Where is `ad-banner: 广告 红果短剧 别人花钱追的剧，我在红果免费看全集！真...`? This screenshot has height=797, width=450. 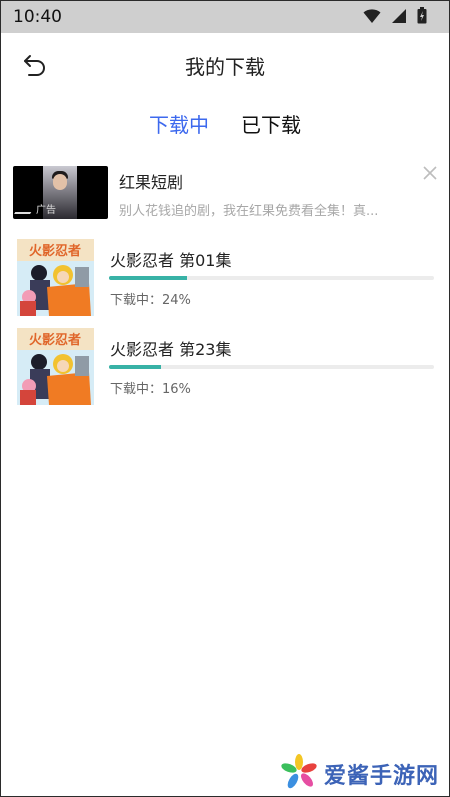
ad-banner: 广告 红果短剧 别人花钱追的剧，我在红果免费看全集！真... is located at coordinates (226, 193).